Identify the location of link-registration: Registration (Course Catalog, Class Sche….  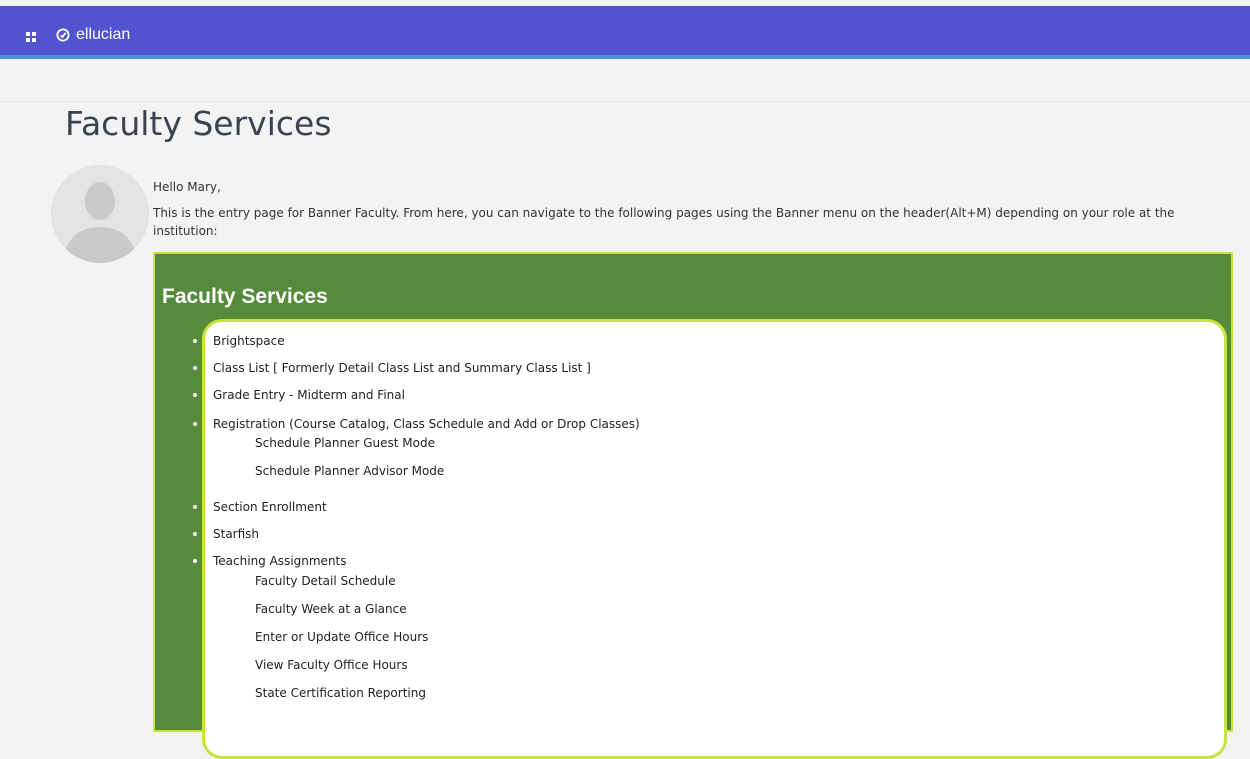
(426, 424).